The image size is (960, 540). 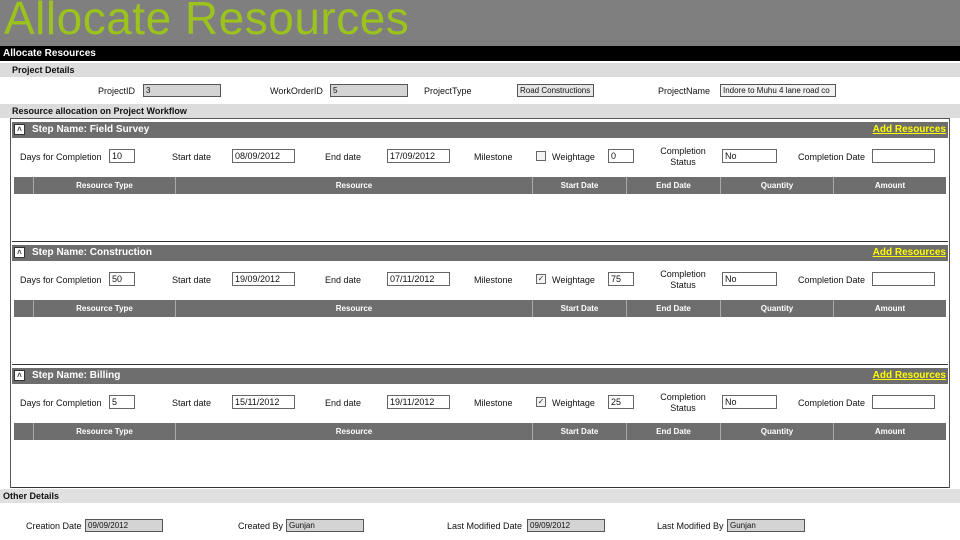 I want to click on last-modified-by-label: Last Modified By, so click(x=690, y=526).